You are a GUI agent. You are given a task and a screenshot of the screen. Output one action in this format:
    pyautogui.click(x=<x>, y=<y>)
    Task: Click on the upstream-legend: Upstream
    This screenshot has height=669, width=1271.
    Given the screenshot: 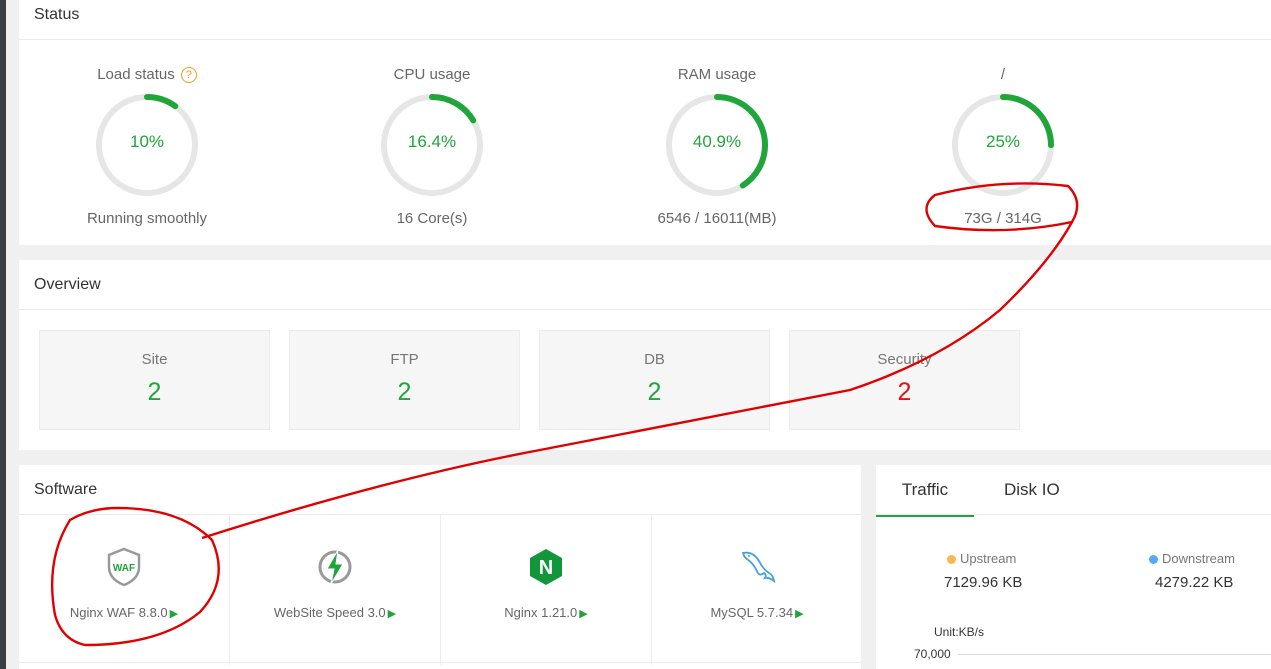 What is the action you would take?
    pyautogui.click(x=981, y=558)
    